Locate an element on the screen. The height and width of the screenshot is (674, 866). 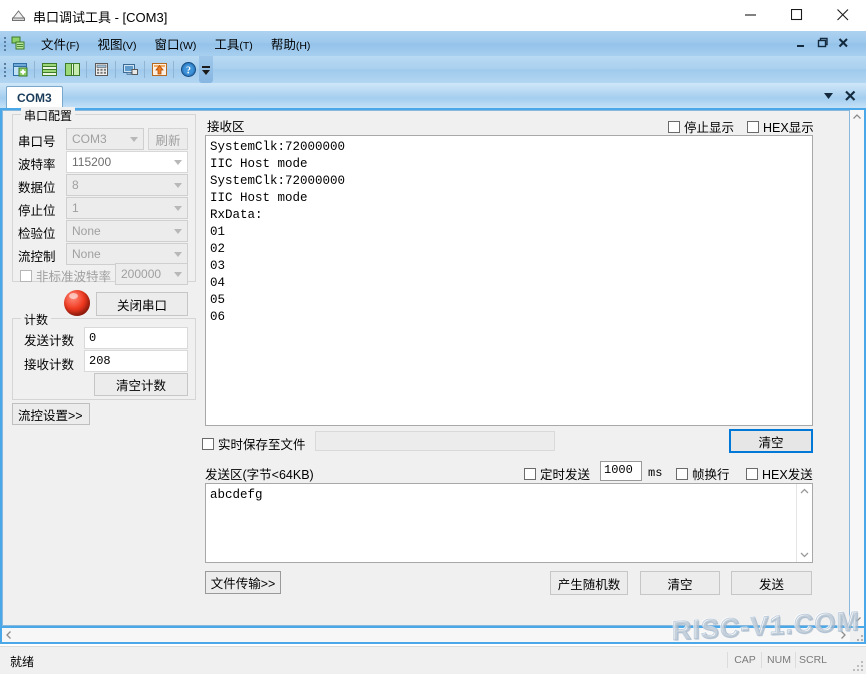
menu-item-view: 视图(V) is located at coordinates (116, 43).